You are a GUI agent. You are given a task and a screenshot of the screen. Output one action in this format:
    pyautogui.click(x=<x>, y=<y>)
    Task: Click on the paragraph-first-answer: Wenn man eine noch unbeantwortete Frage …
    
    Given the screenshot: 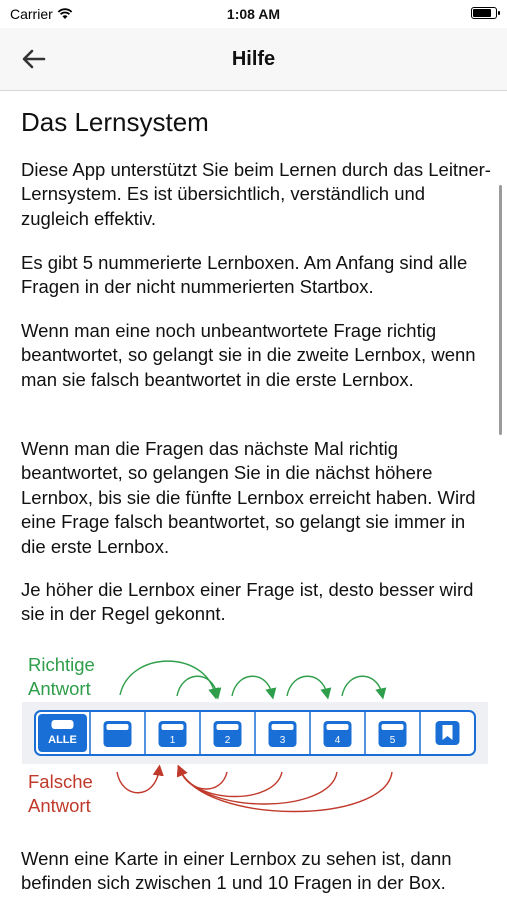 What is the action you would take?
    pyautogui.click(x=248, y=355)
    